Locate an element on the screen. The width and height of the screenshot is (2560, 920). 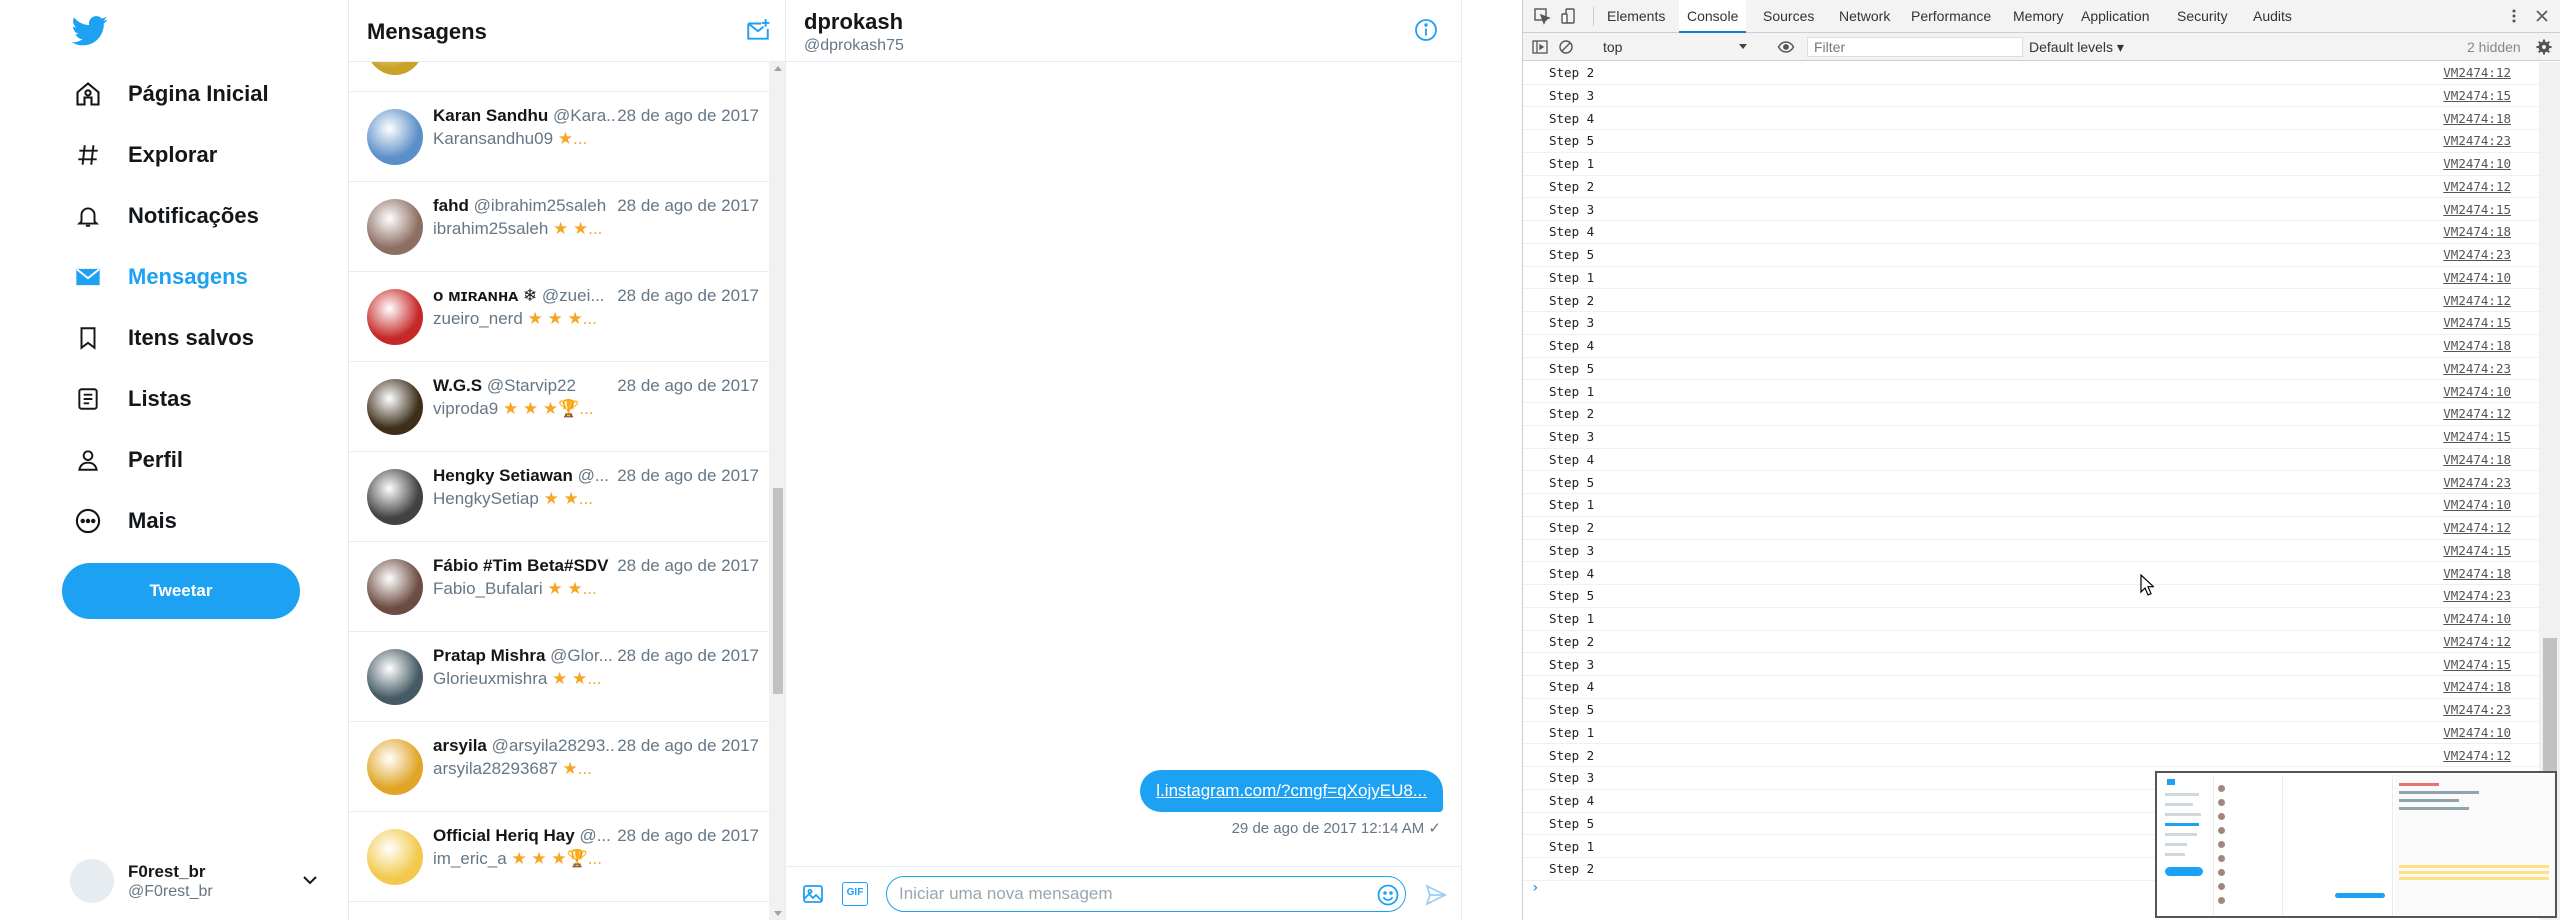
messages-scrollbar is located at coordinates (777, 491).